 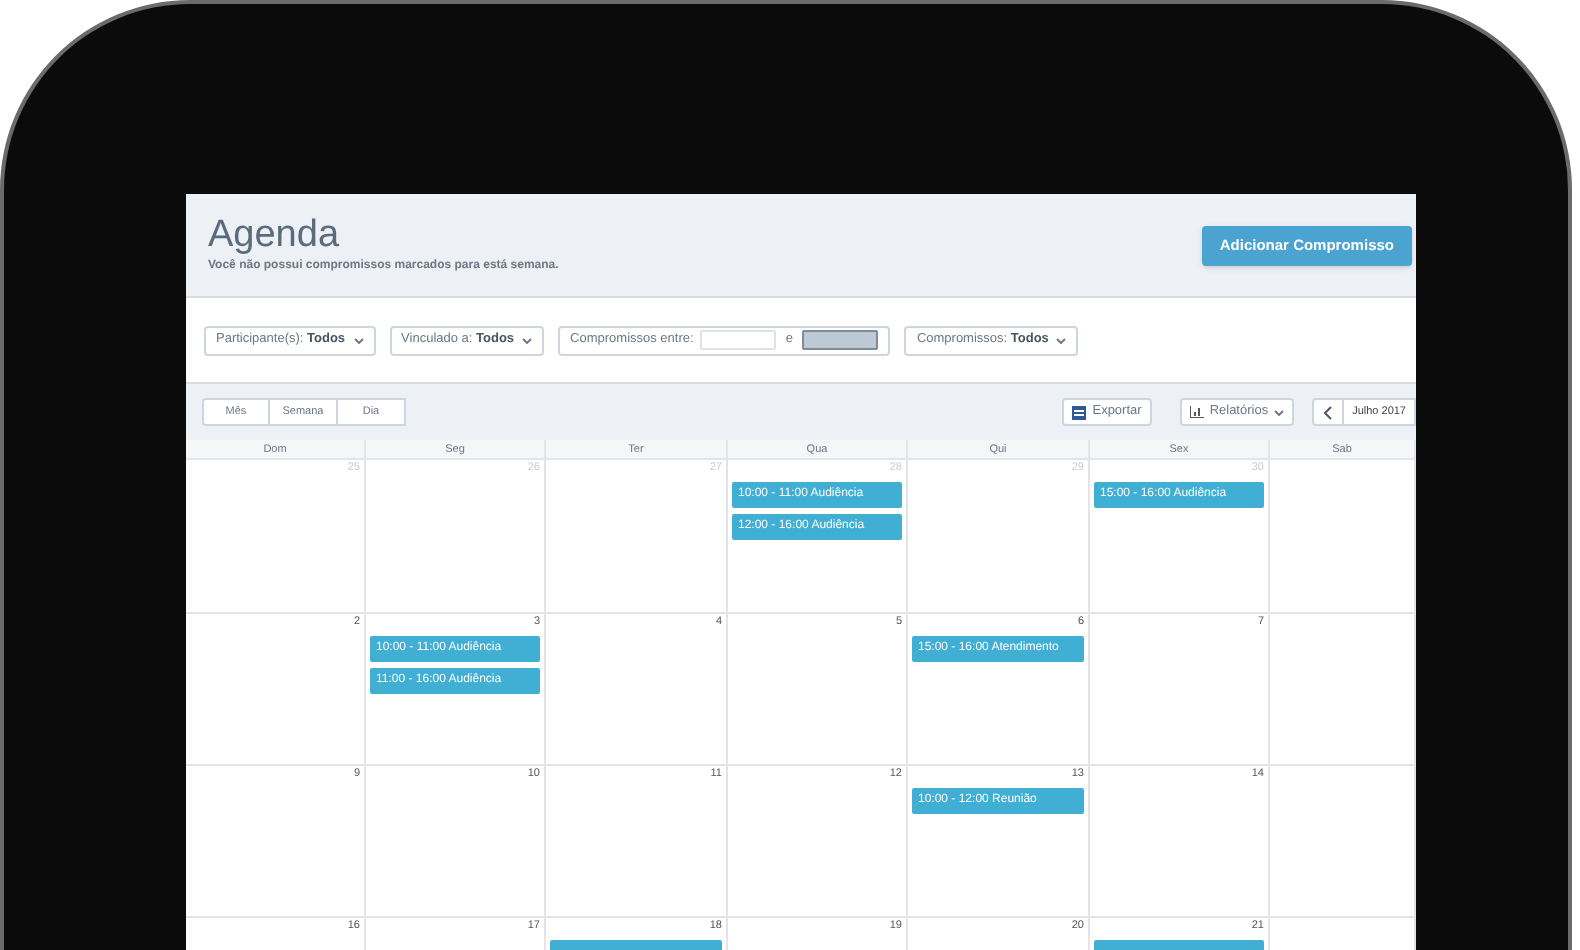 I want to click on start-date-field, so click(x=737, y=340).